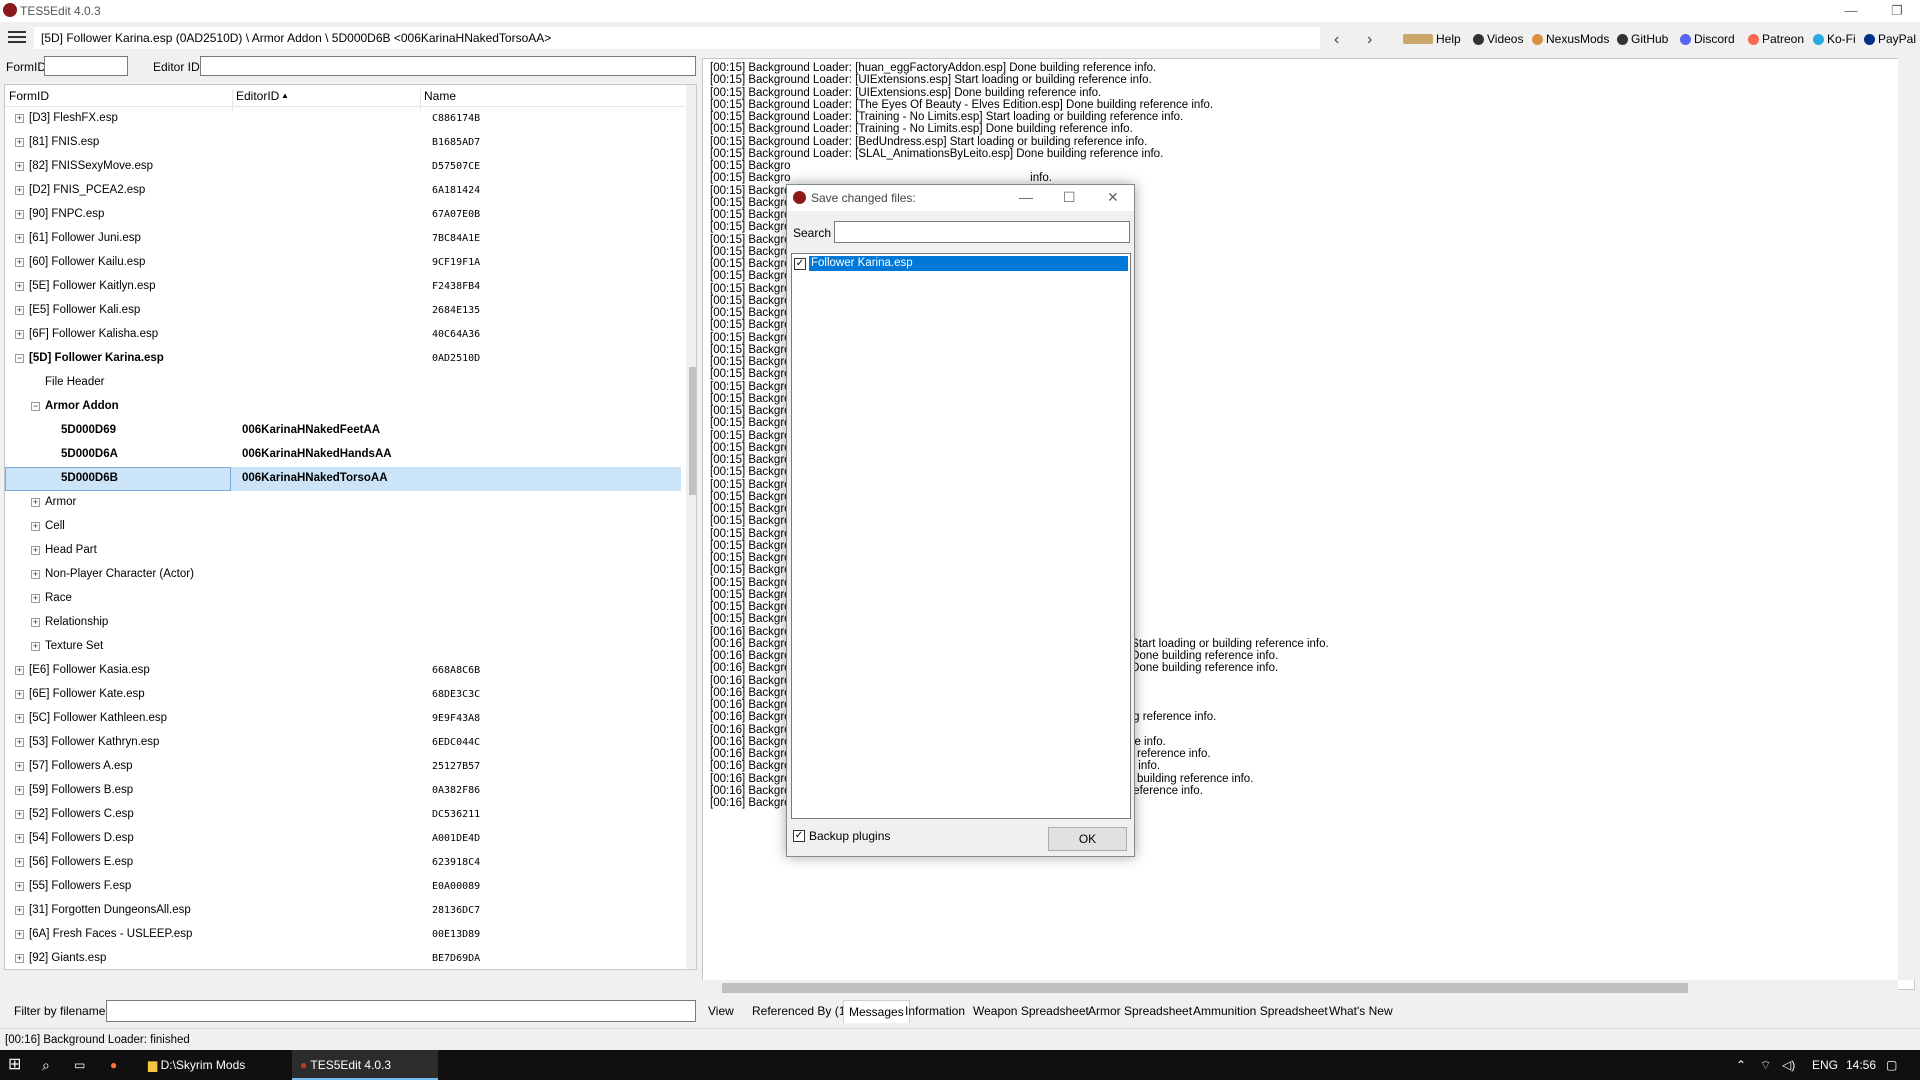 Image resolution: width=1920 pixels, height=1080 pixels. Describe the element at coordinates (401, 1011) in the screenshot. I see `filter-by-filename-input` at that location.